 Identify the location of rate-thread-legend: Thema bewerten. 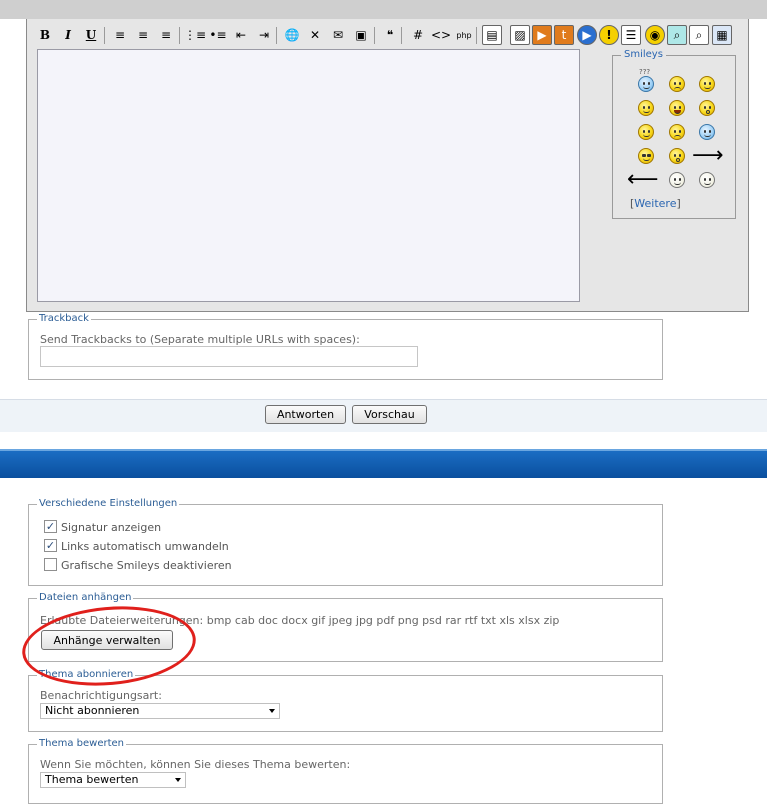
(81, 743).